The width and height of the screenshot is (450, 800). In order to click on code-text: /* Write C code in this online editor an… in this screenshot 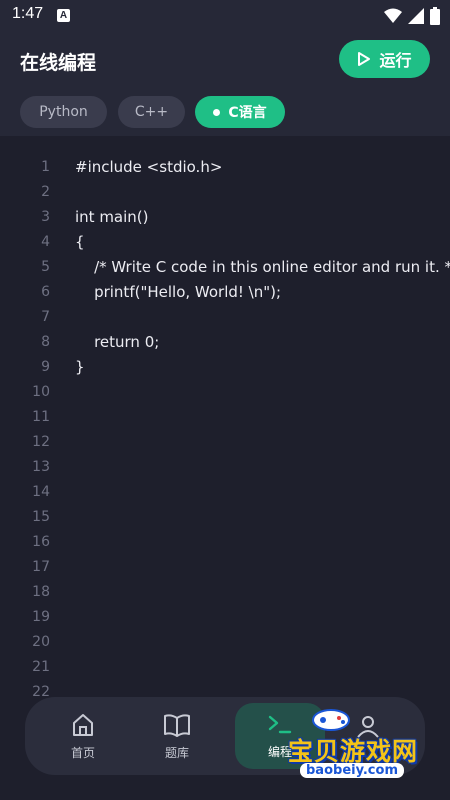, I will do `click(262, 267)`.